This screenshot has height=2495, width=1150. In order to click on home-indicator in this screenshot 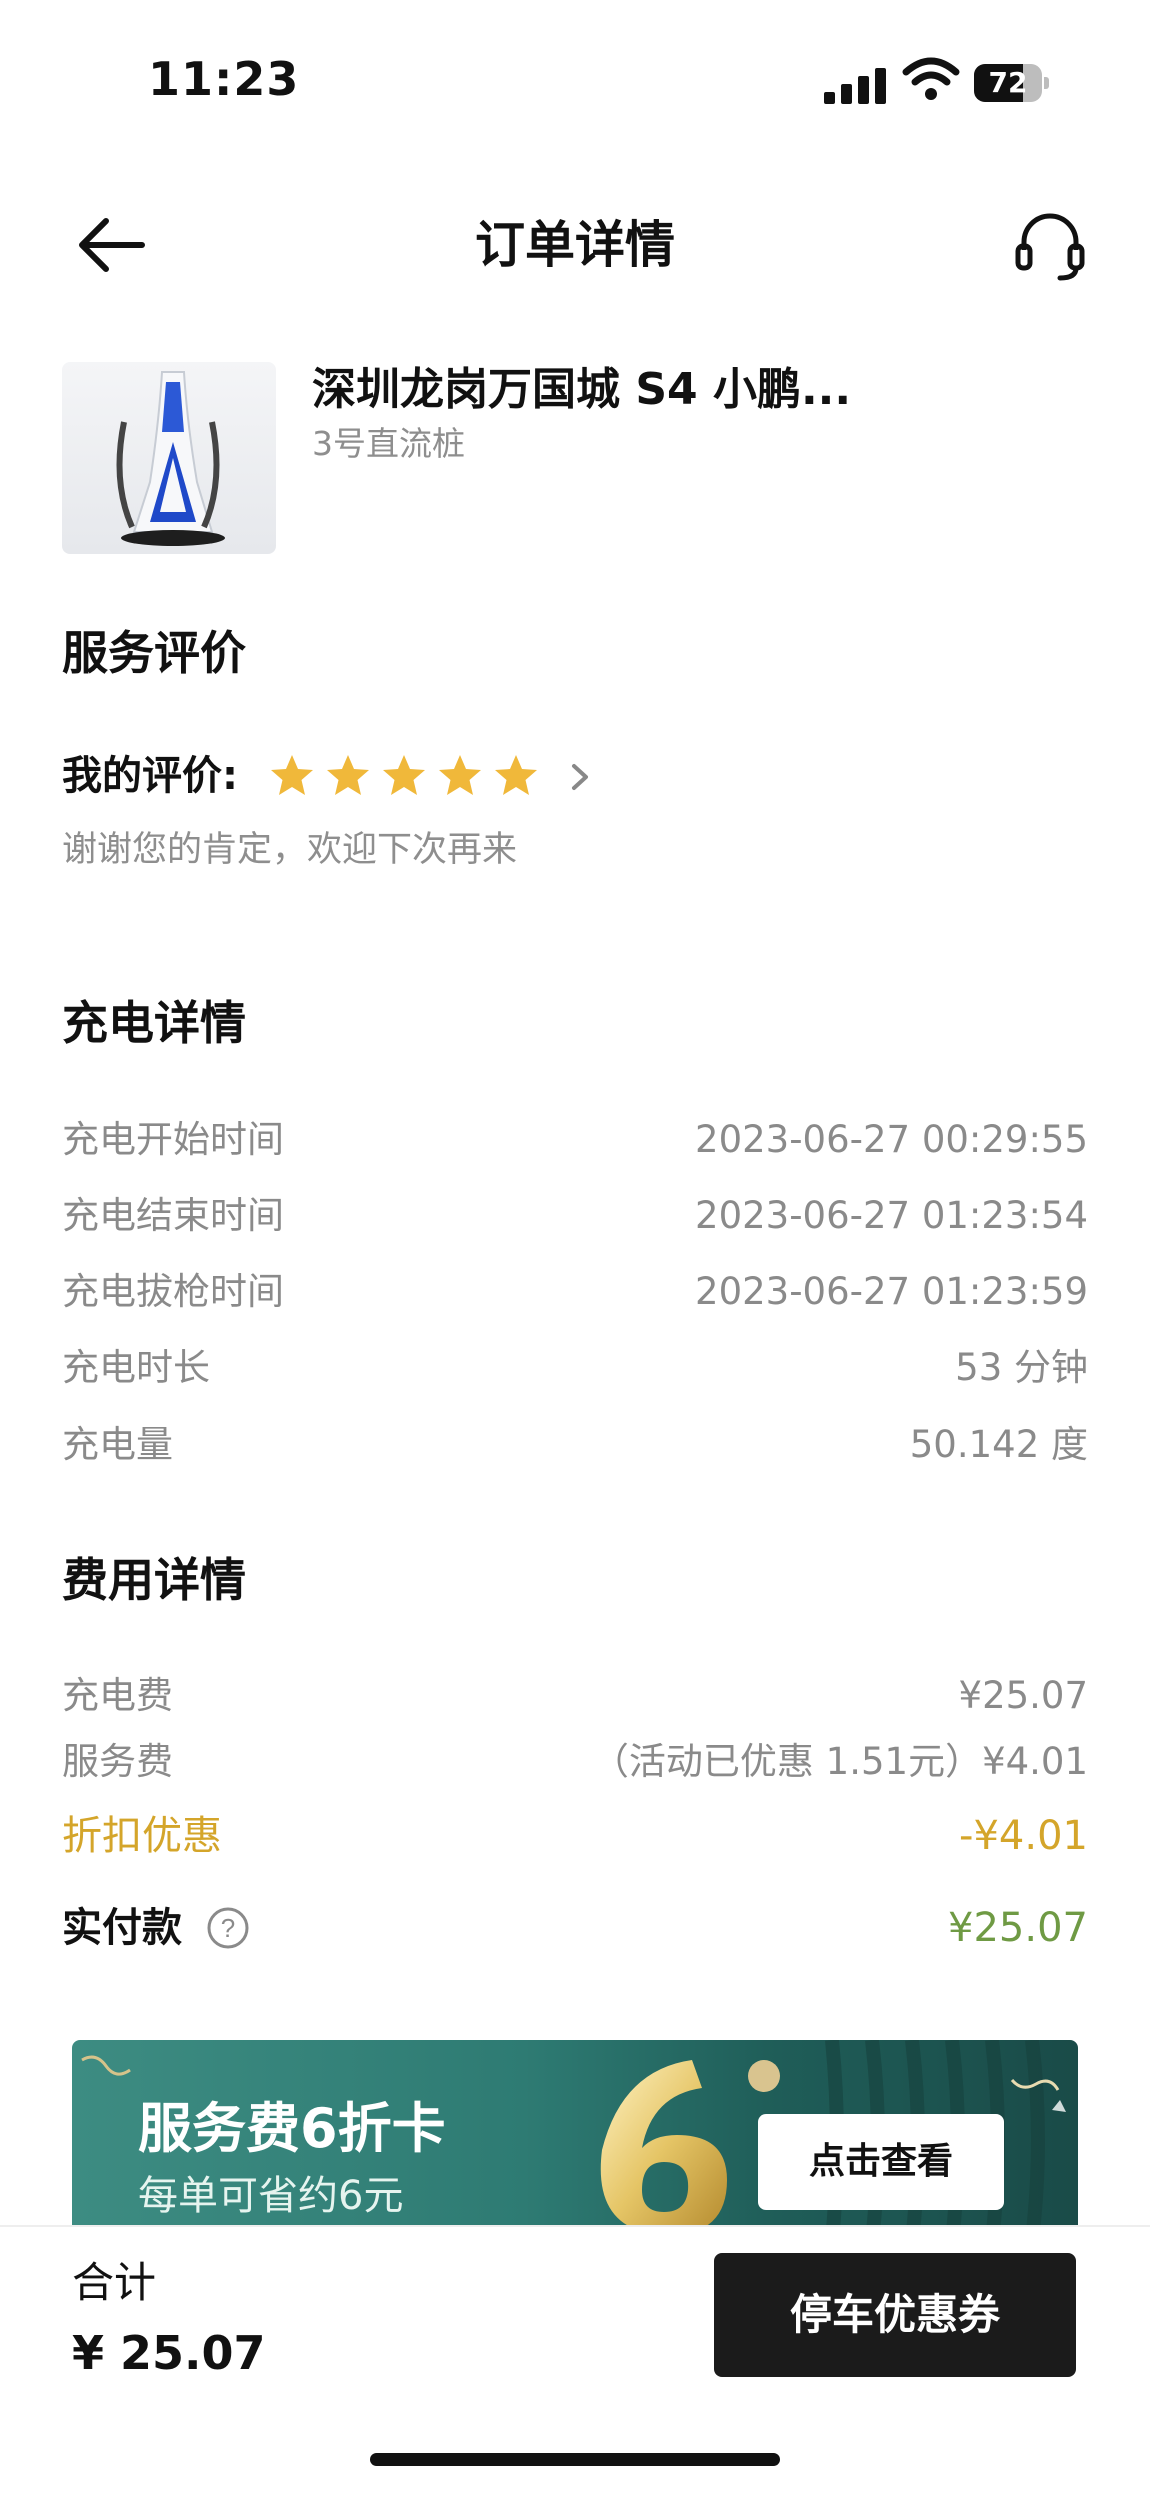, I will do `click(575, 2459)`.